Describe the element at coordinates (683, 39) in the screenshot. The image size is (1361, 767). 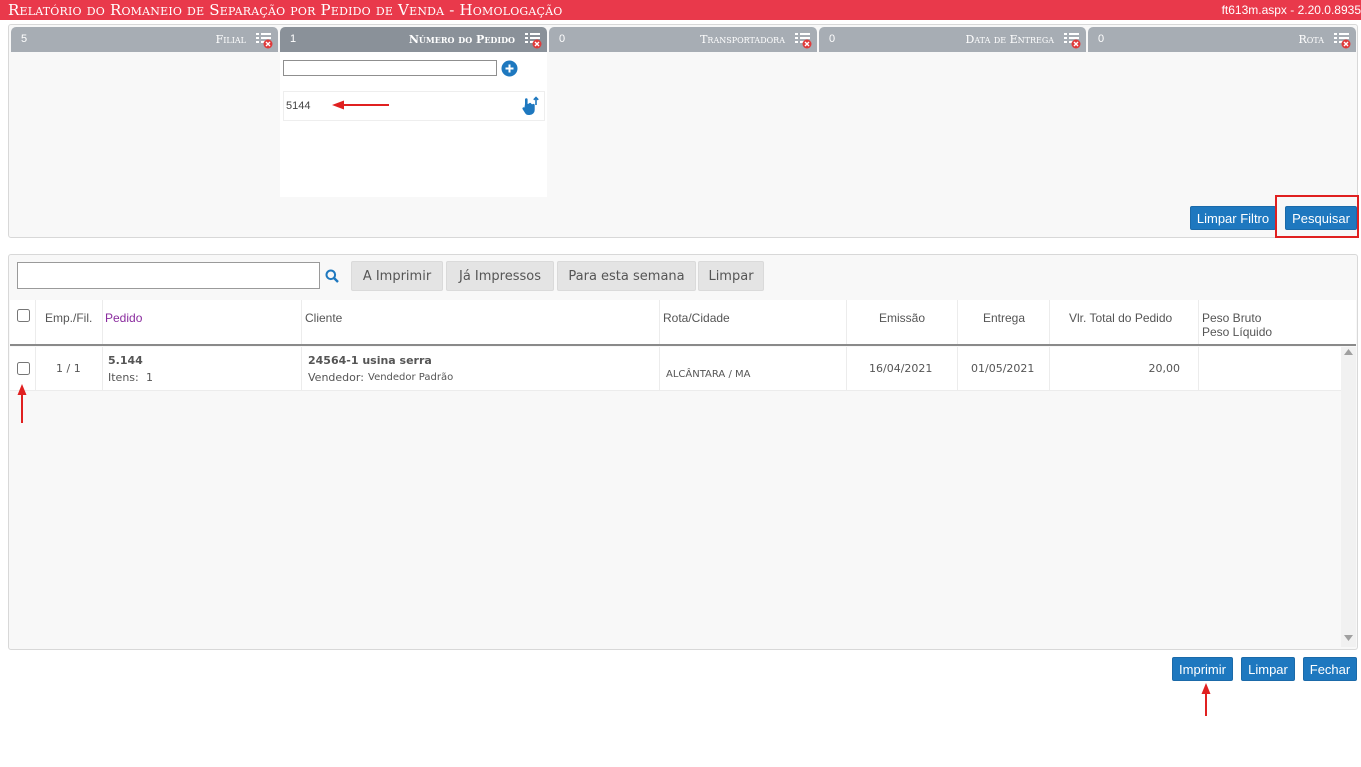
I see `filter-tab-transportadora: 0 Transportadora` at that location.